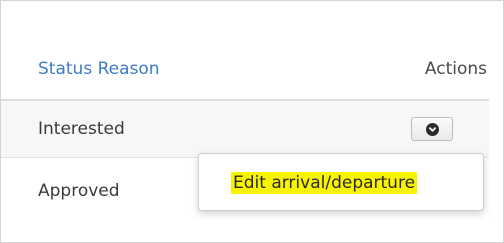 This screenshot has width=504, height=243. I want to click on row-actions-button, so click(432, 129).